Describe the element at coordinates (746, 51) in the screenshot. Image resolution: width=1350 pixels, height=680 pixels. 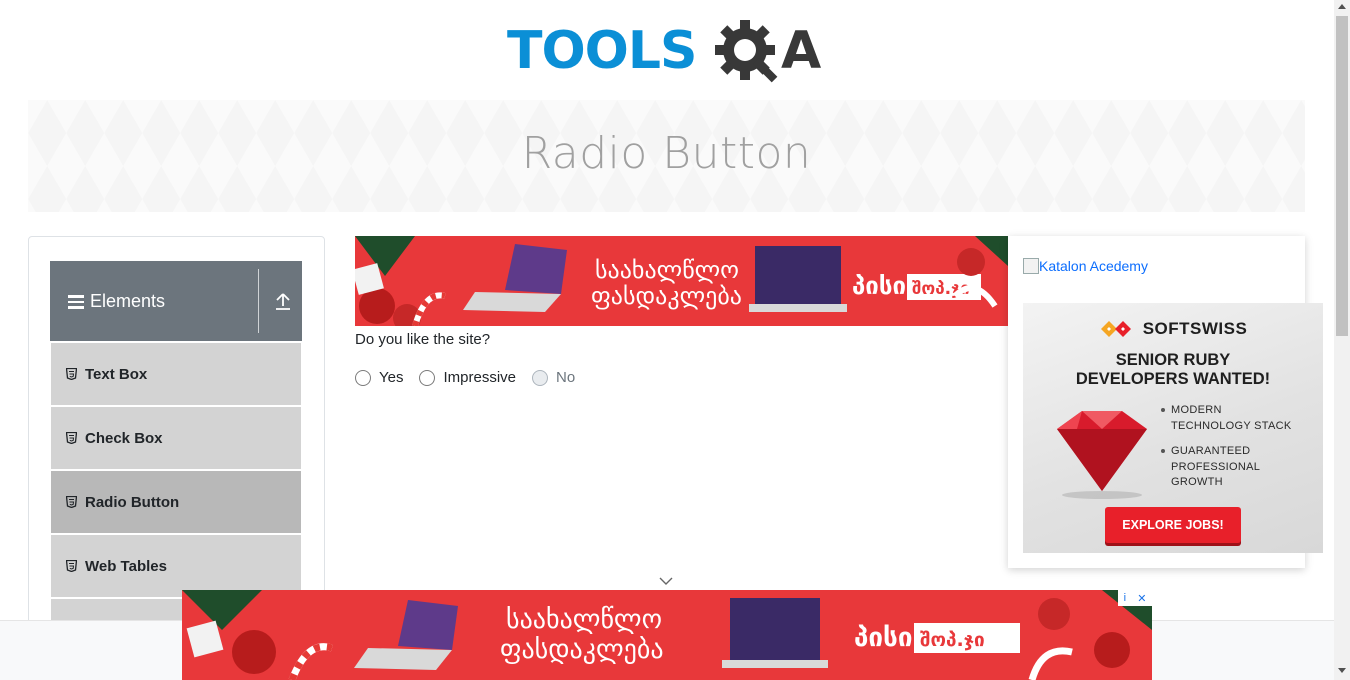
I see `gear-magnifier-icon` at that location.